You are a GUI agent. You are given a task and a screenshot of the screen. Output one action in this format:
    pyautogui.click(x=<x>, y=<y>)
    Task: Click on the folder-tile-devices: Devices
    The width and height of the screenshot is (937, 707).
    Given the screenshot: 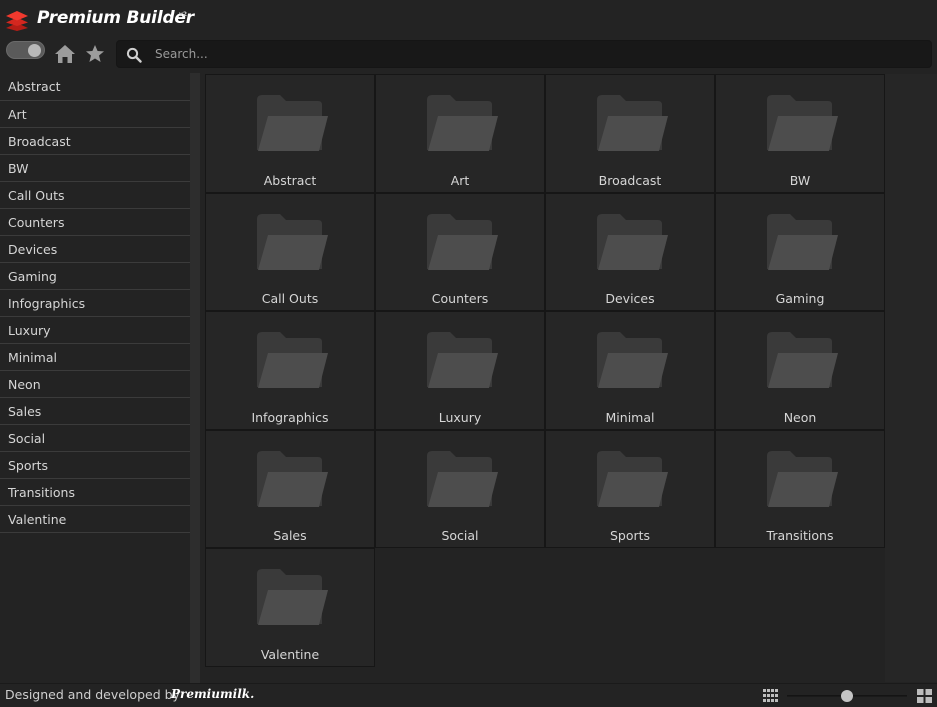 What is the action you would take?
    pyautogui.click(x=630, y=251)
    